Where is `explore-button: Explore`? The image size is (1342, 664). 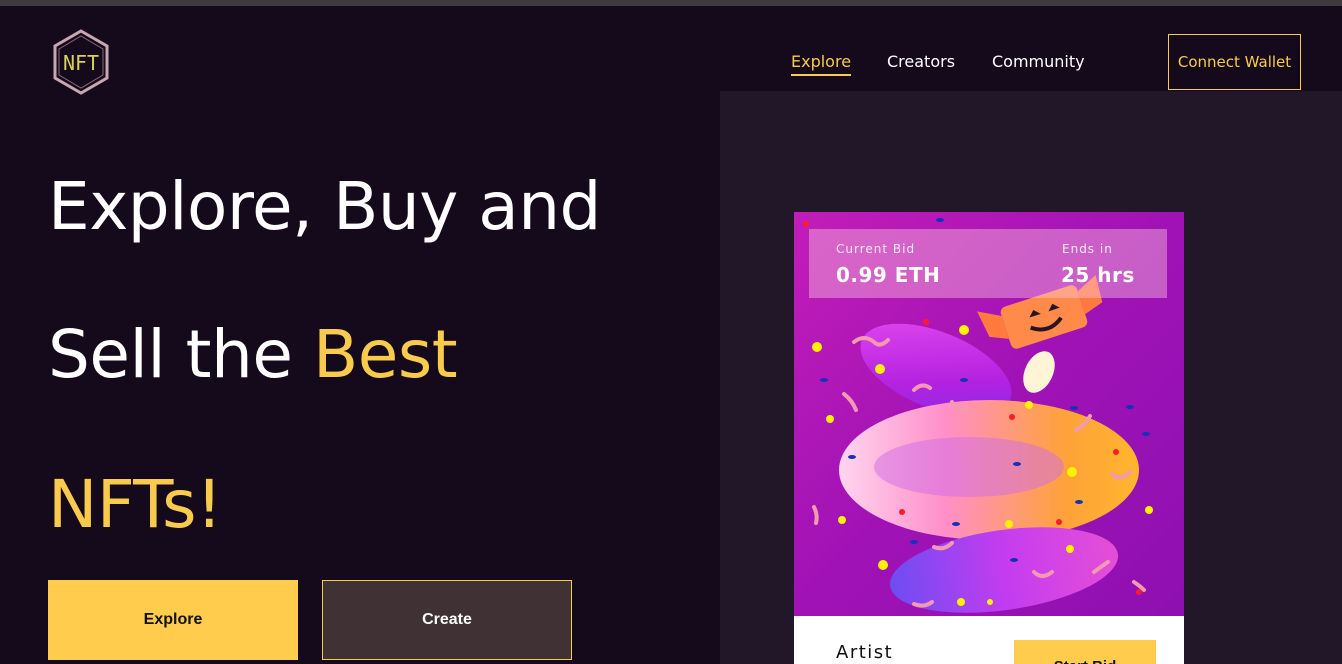 explore-button: Explore is located at coordinates (173, 620).